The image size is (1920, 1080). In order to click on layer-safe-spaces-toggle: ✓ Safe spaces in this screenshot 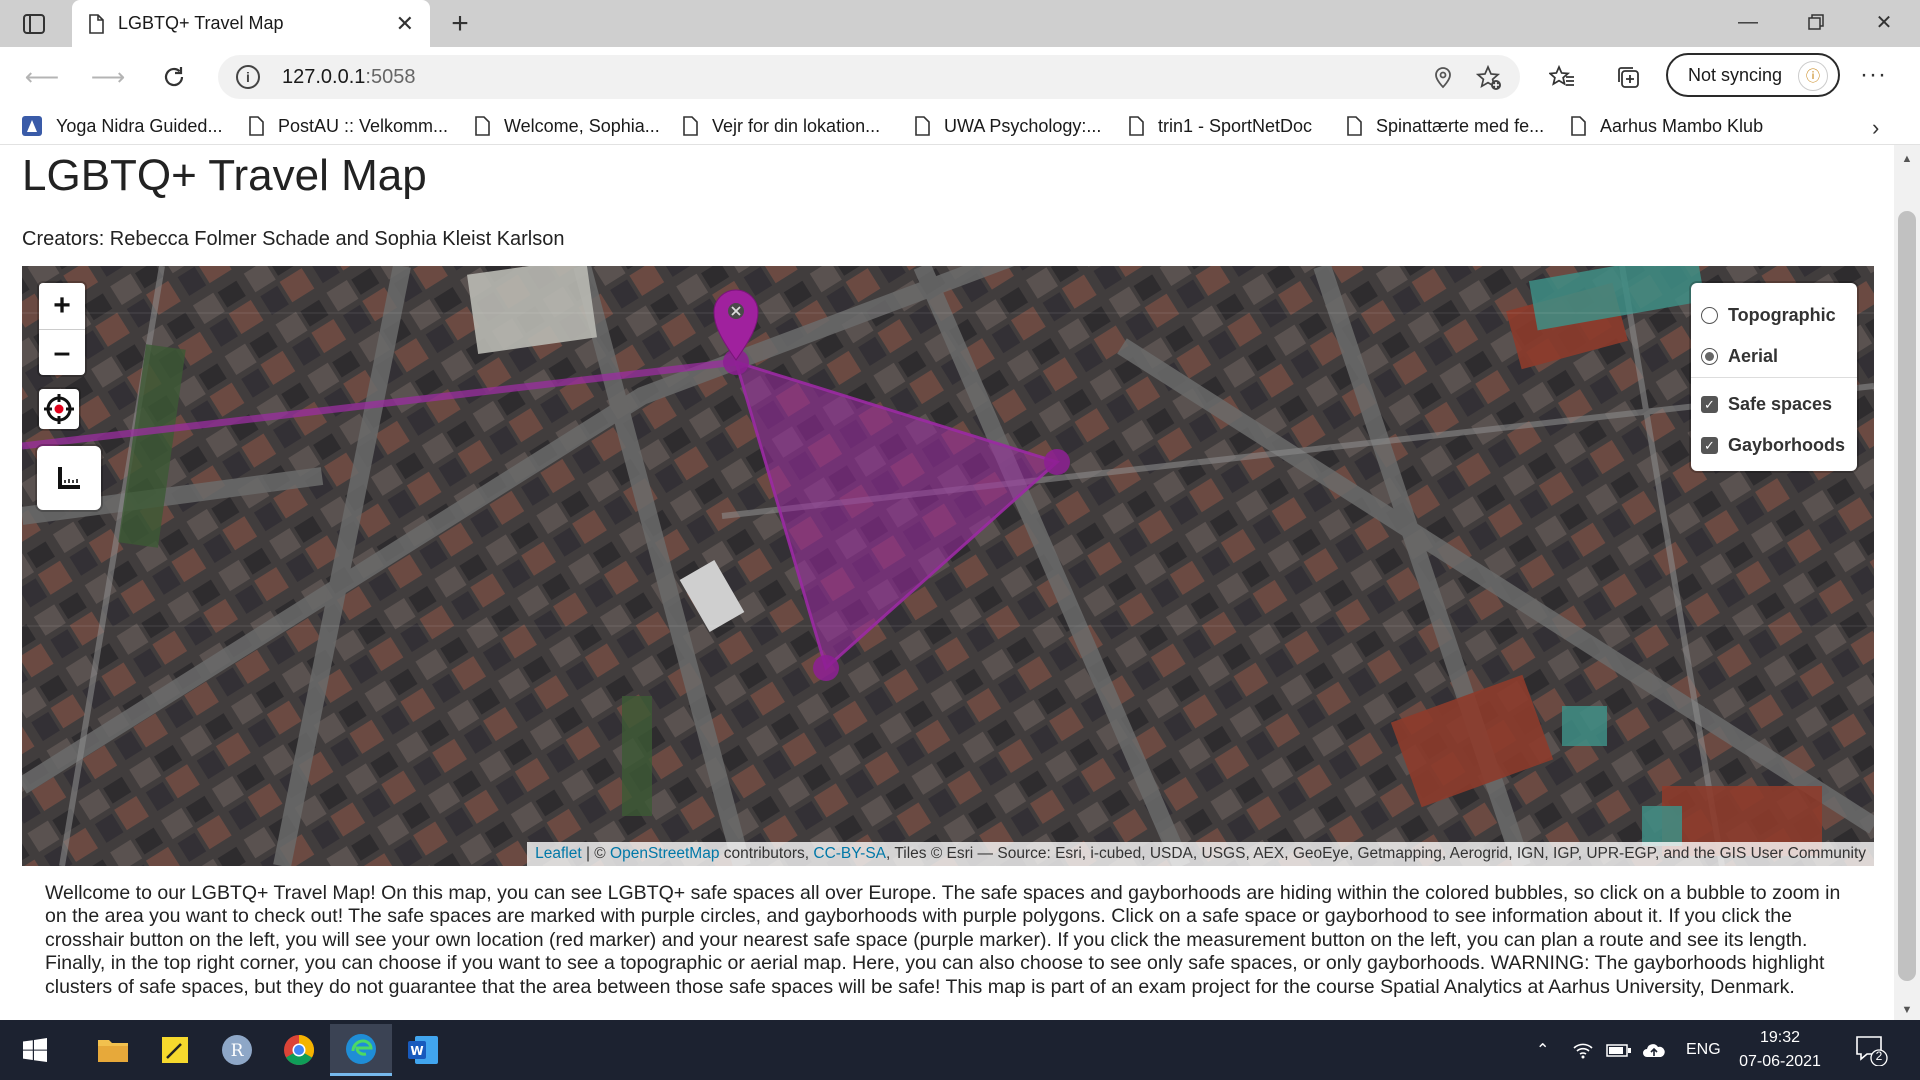, I will do `click(1774, 404)`.